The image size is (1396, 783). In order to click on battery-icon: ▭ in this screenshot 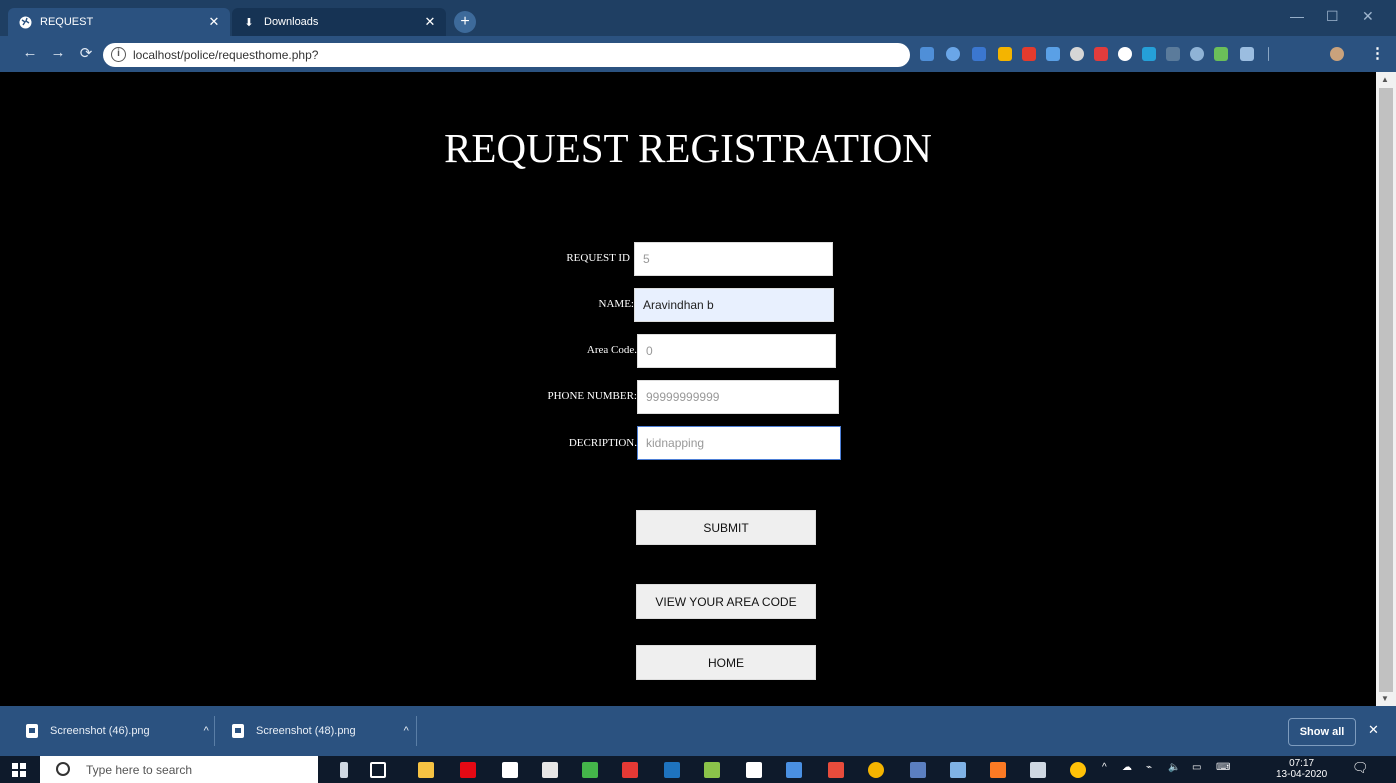, I will do `click(1196, 767)`.